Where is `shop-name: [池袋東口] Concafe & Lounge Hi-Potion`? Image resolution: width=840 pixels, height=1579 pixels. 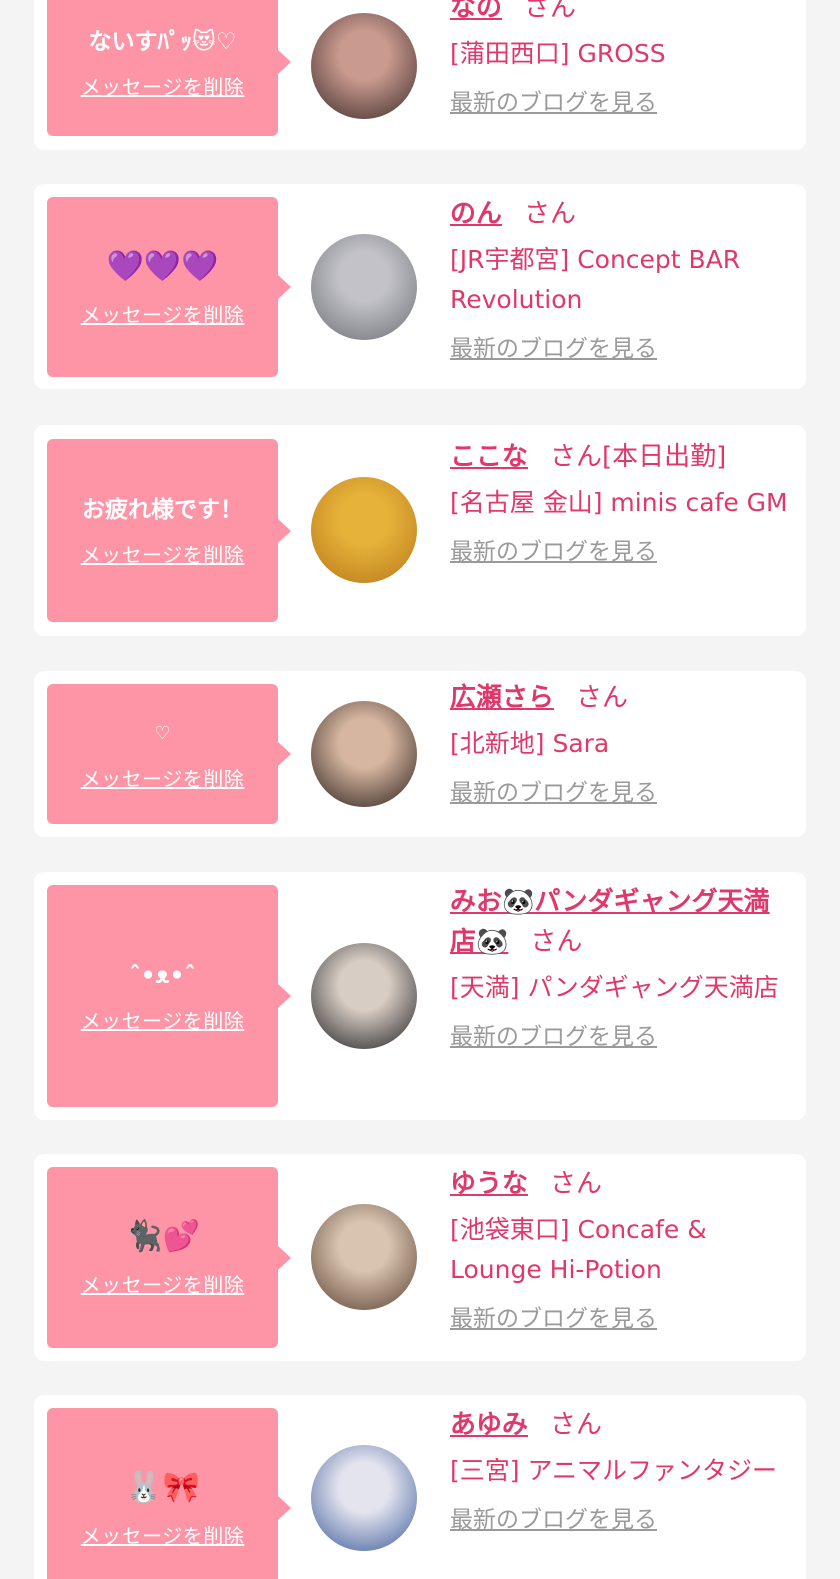 shop-name: [池袋東口] Concafe & Lounge Hi-Potion is located at coordinates (578, 1249).